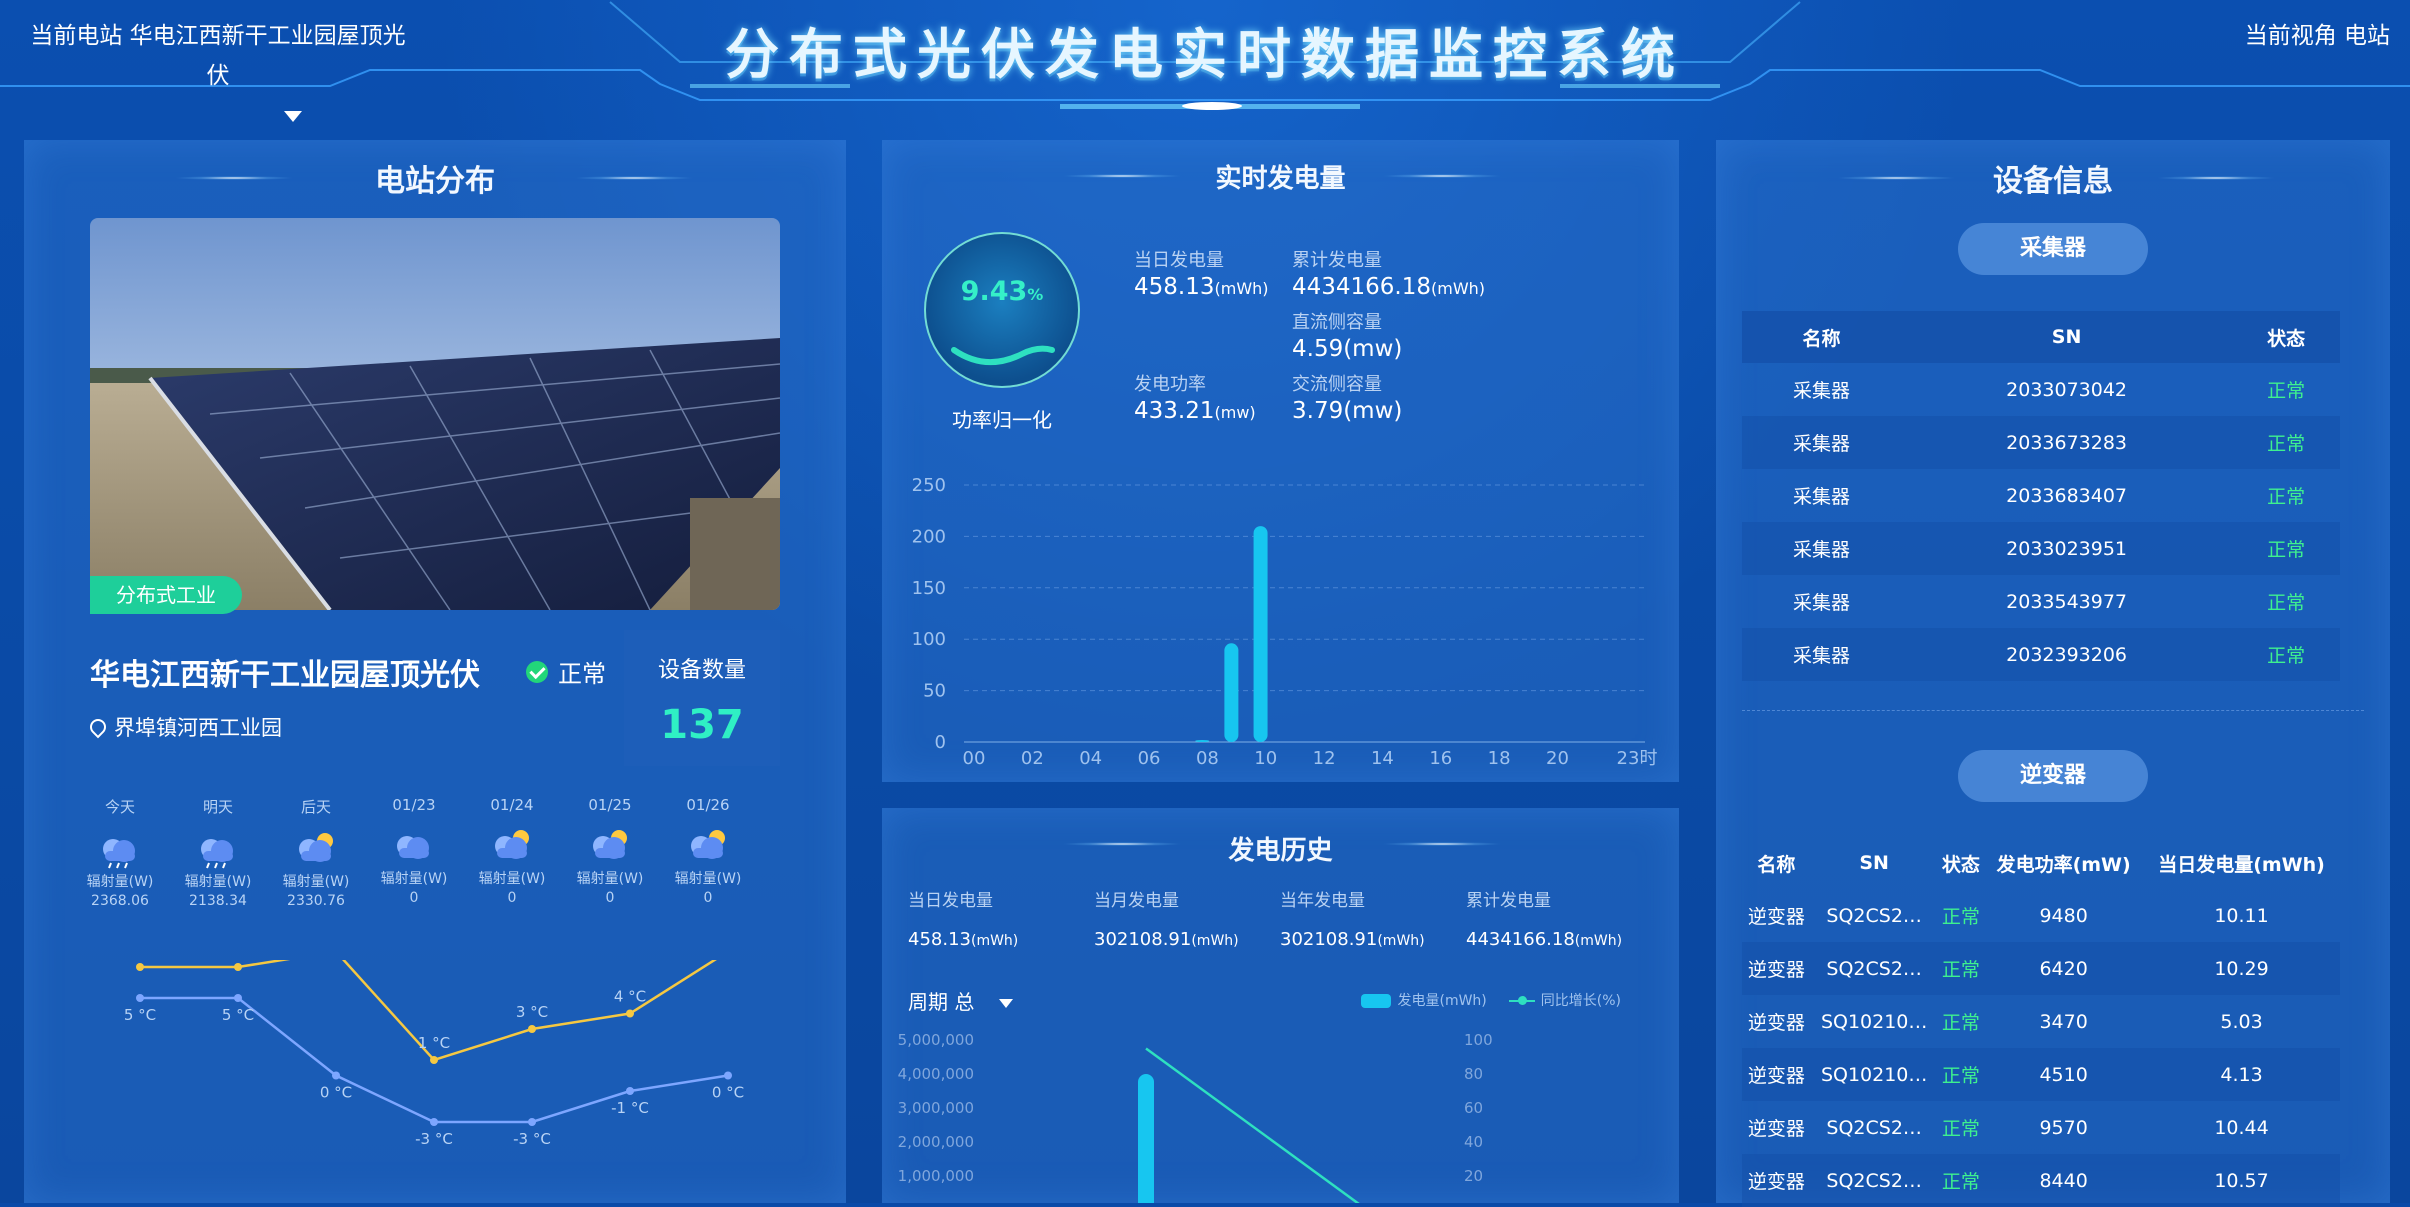 The height and width of the screenshot is (1207, 2410). I want to click on weather-day-label: 01/25, so click(610, 805).